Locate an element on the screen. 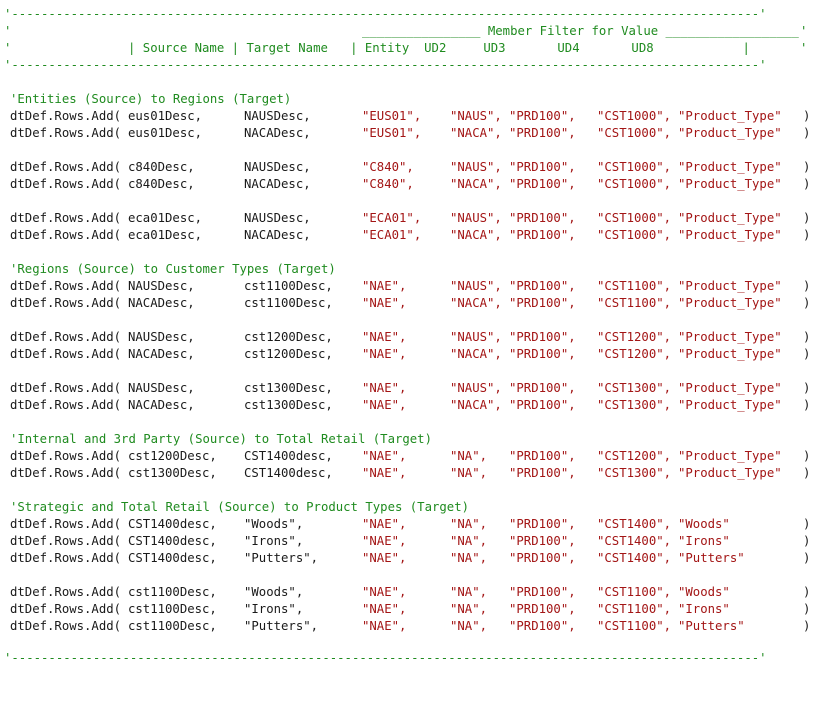  section-comment-text: 'Entities (Source) to Regions (Target) is located at coordinates (151, 99).